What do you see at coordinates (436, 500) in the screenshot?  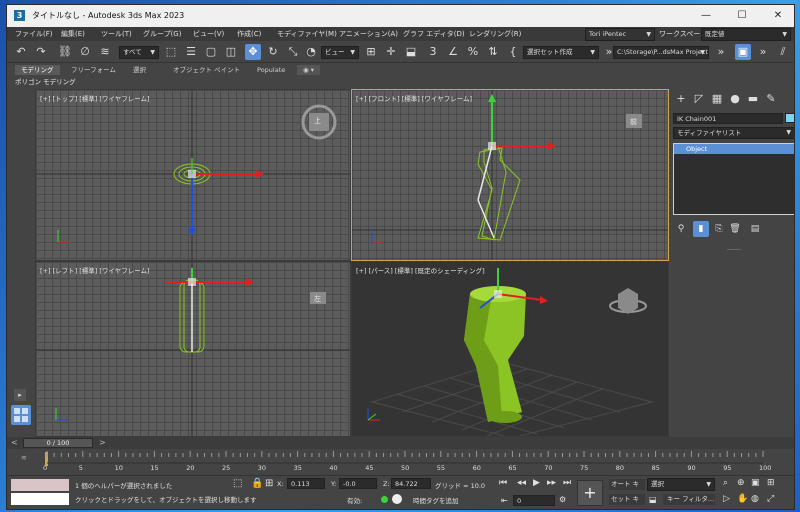 I see `add-time-tag: 時間タグを追加` at bounding box center [436, 500].